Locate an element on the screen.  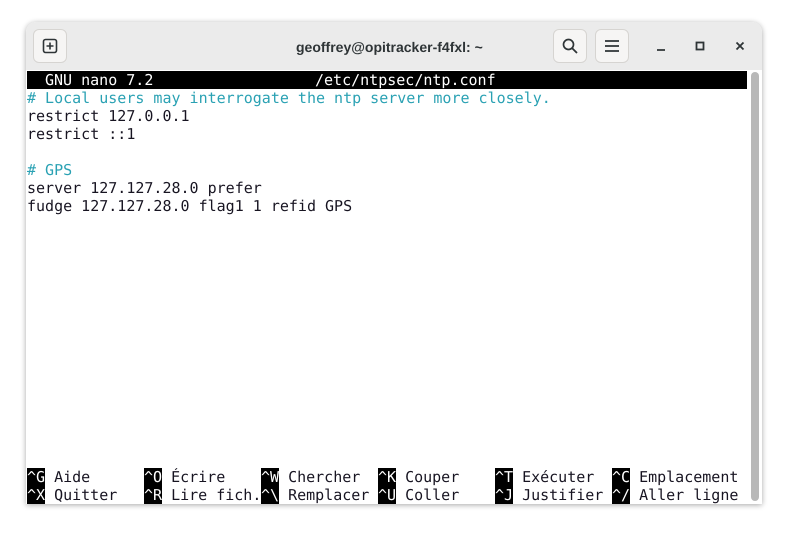
shortcut-key: ^U is located at coordinates (387, 495).